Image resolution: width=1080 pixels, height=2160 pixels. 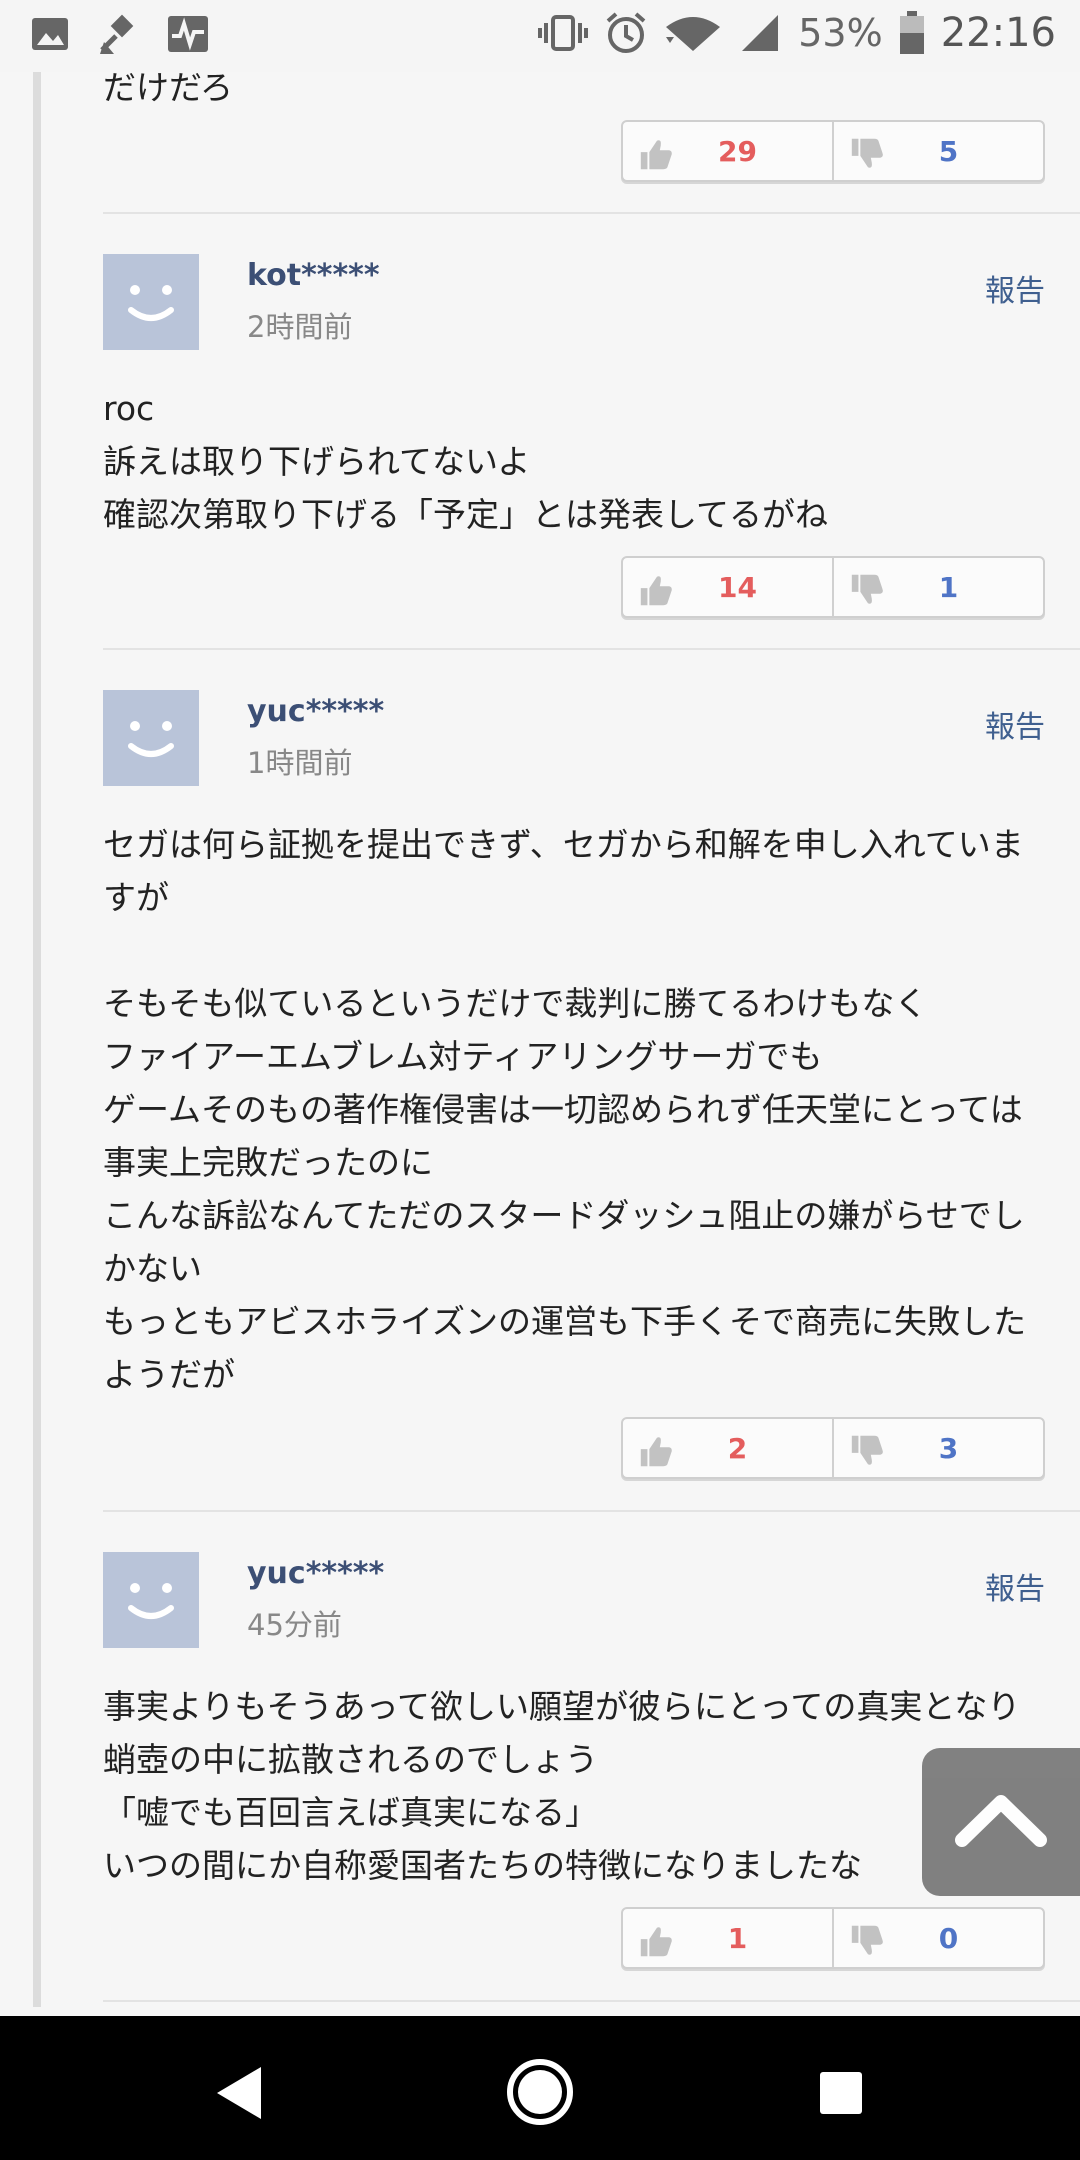 I want to click on vote-bar: 1 0, so click(x=833, y=1938).